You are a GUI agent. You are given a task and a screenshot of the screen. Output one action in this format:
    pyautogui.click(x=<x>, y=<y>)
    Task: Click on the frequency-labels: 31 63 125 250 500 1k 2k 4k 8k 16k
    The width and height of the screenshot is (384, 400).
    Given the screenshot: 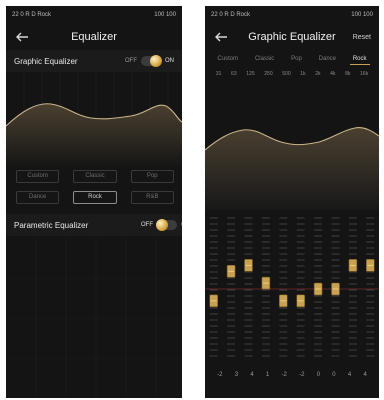 What is the action you would take?
    pyautogui.click(x=292, y=74)
    